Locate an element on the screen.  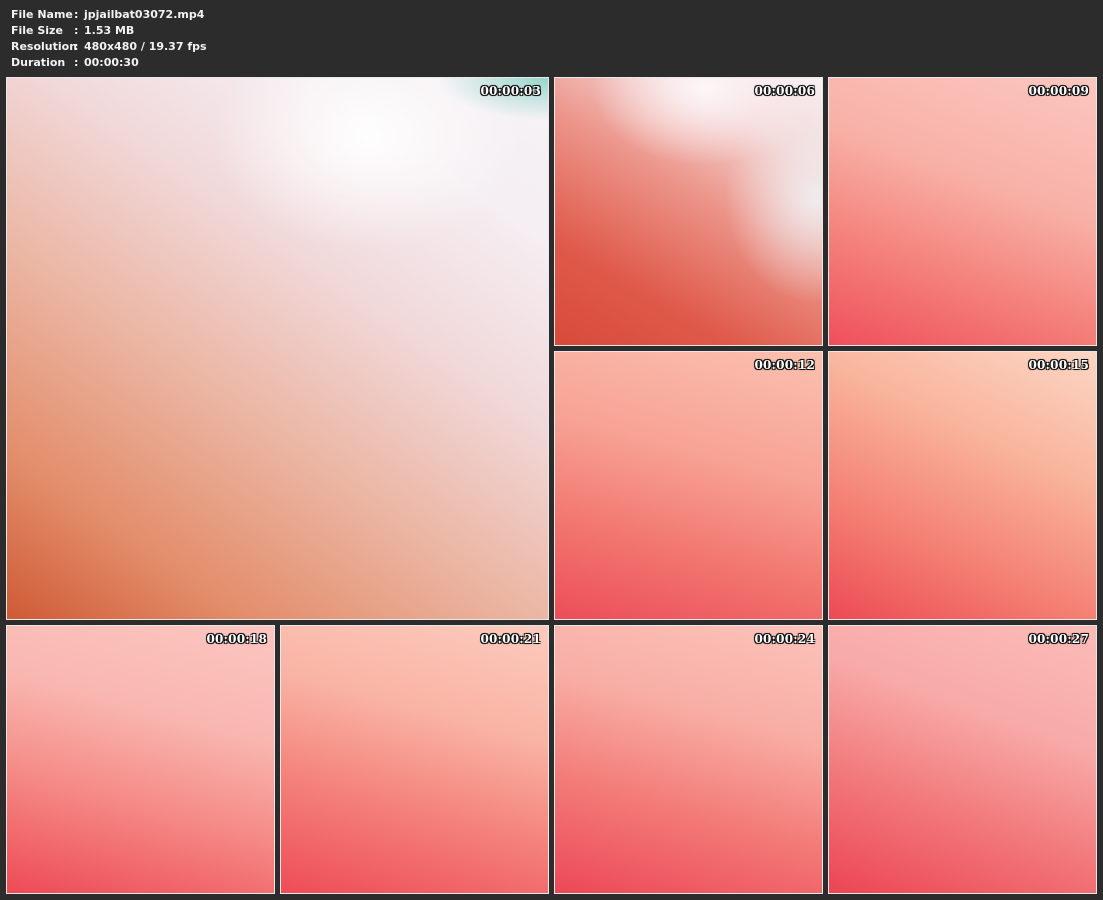
file-size-label: File Size is located at coordinates (37, 30).